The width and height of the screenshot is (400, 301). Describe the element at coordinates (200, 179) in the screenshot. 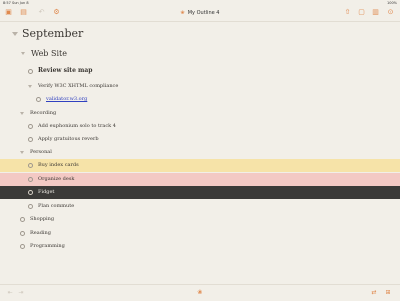

I see `outline-row-organize-desk: Organize desk` at that location.